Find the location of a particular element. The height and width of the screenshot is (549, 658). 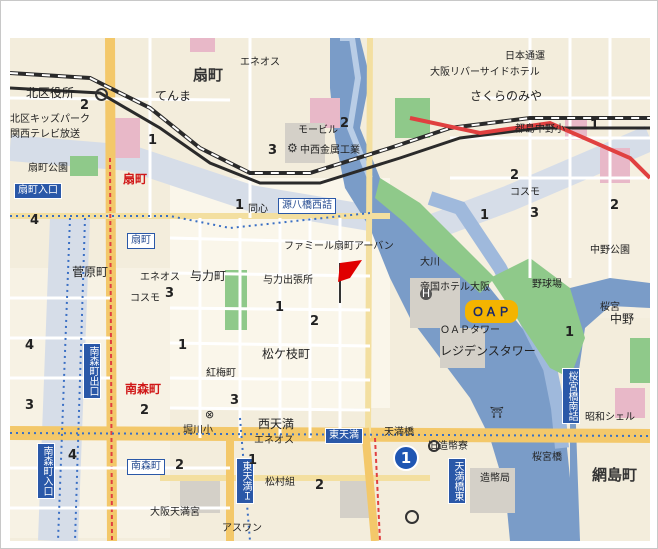

landmark-label: 都島中野小 is located at coordinates (540, 129).